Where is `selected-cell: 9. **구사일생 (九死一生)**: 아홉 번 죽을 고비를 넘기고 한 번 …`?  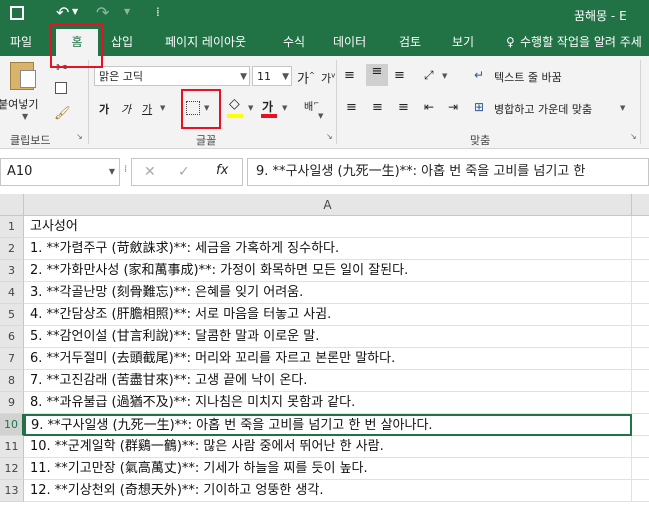 selected-cell: 9. **구사일생 (九死一生)**: 아홉 번 죽을 고비를 넘기고 한 번 … is located at coordinates (328, 425).